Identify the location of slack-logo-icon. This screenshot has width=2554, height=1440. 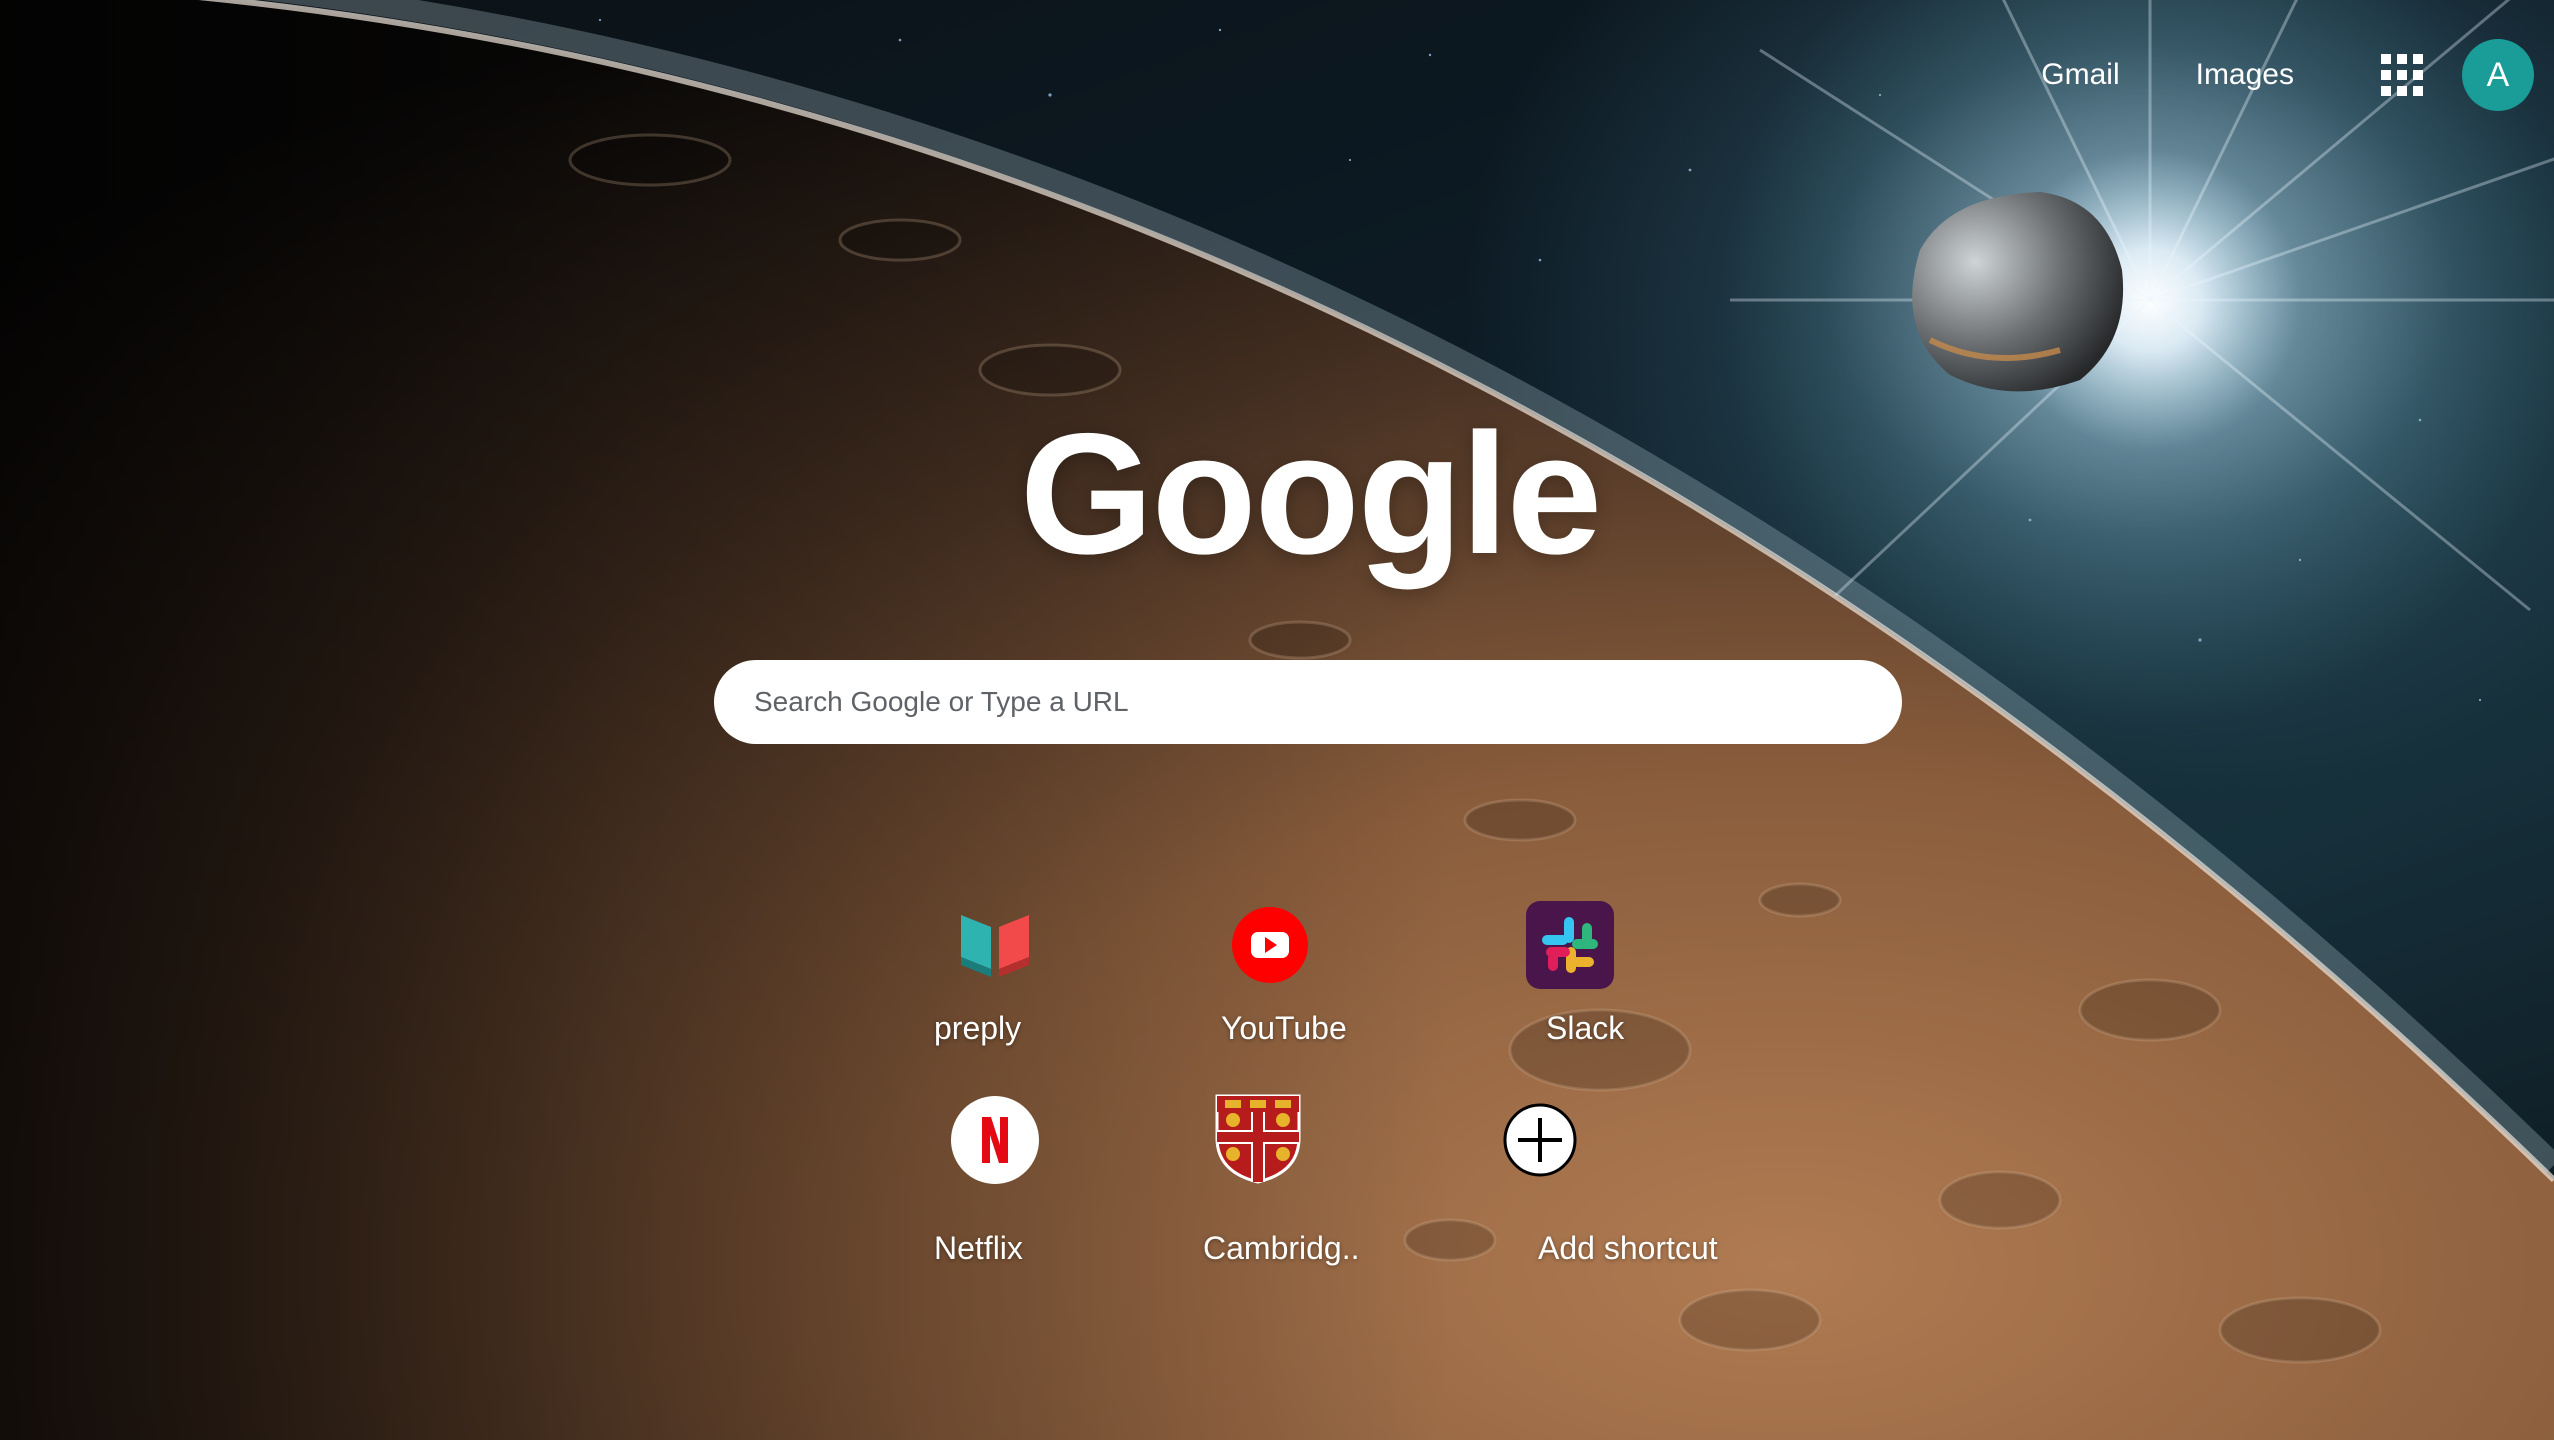
(1570, 945).